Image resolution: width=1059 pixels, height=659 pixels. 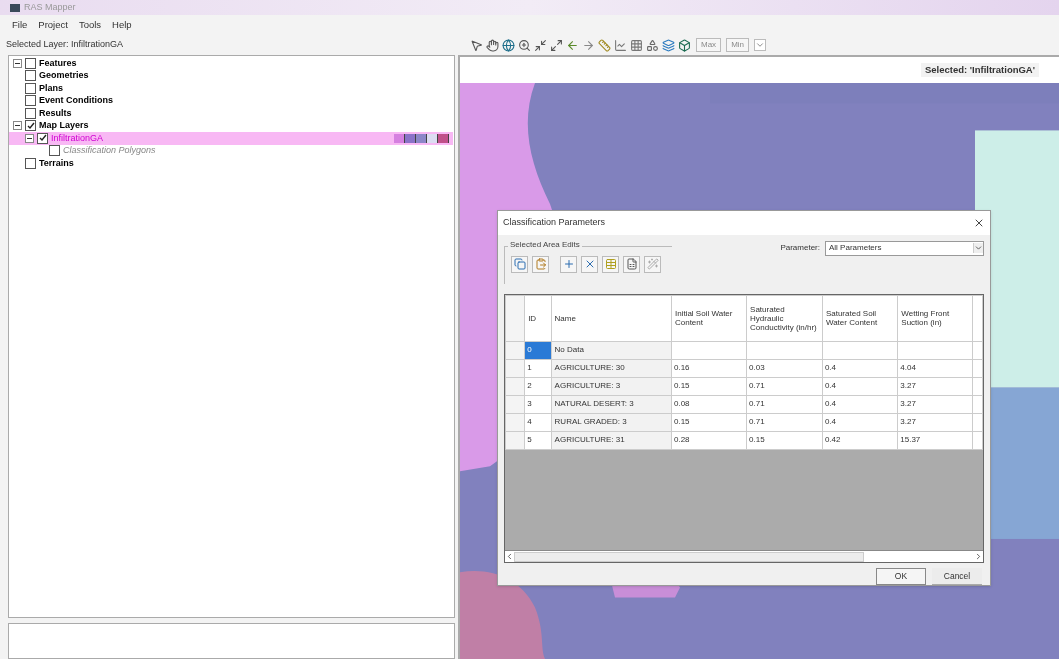 I want to click on pointer-icon, so click(x=476, y=45).